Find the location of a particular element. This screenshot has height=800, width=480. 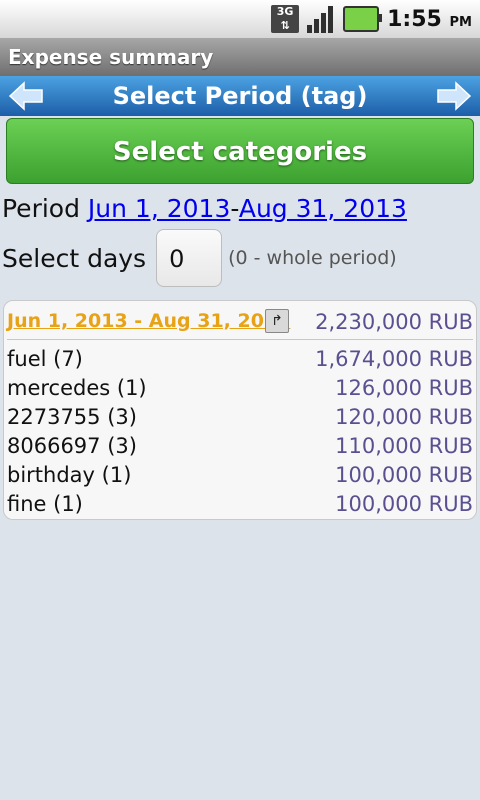

row-name: mercedes (1) is located at coordinates (77, 387).